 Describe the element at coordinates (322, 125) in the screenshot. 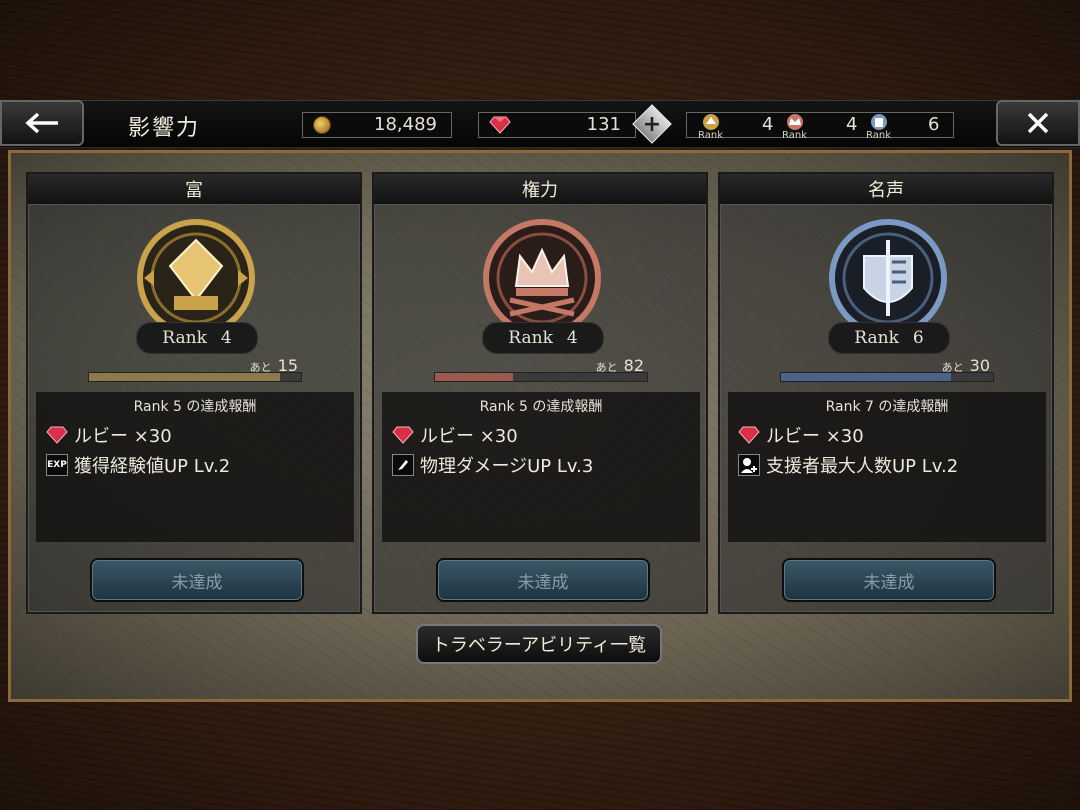

I see `gold-coin-icon` at that location.